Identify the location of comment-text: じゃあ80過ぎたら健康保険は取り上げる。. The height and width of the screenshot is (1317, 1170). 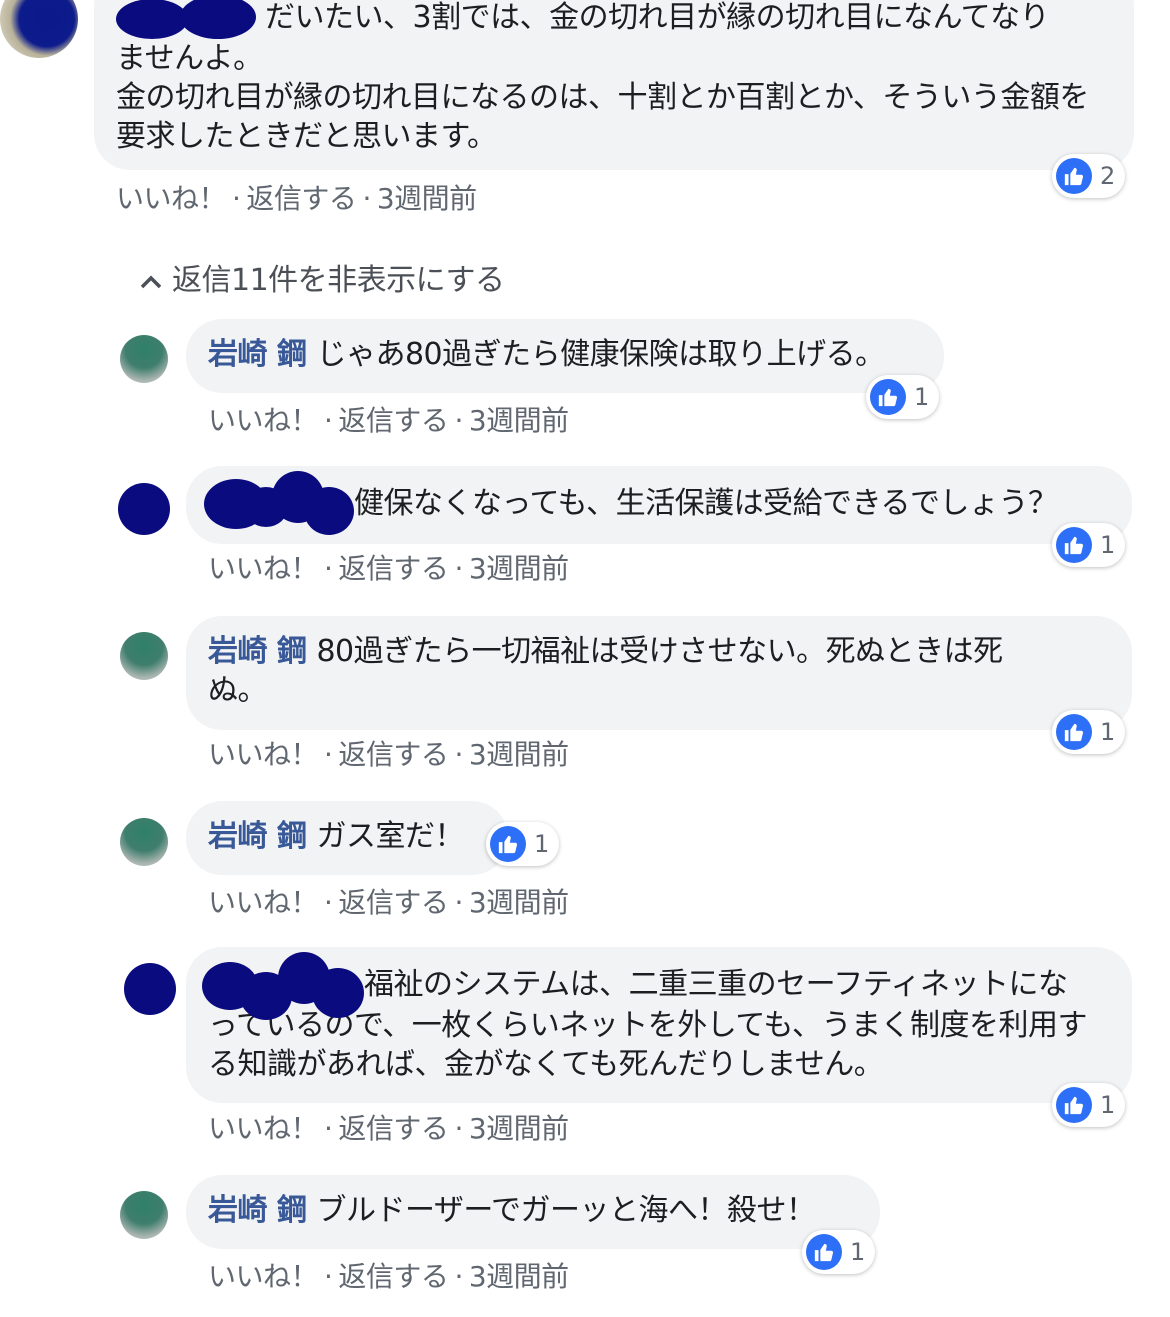
(600, 354).